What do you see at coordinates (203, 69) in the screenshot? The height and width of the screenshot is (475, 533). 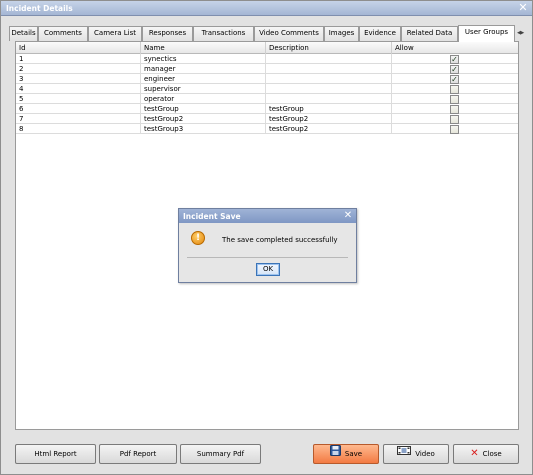 I see `cell-name: manager` at bounding box center [203, 69].